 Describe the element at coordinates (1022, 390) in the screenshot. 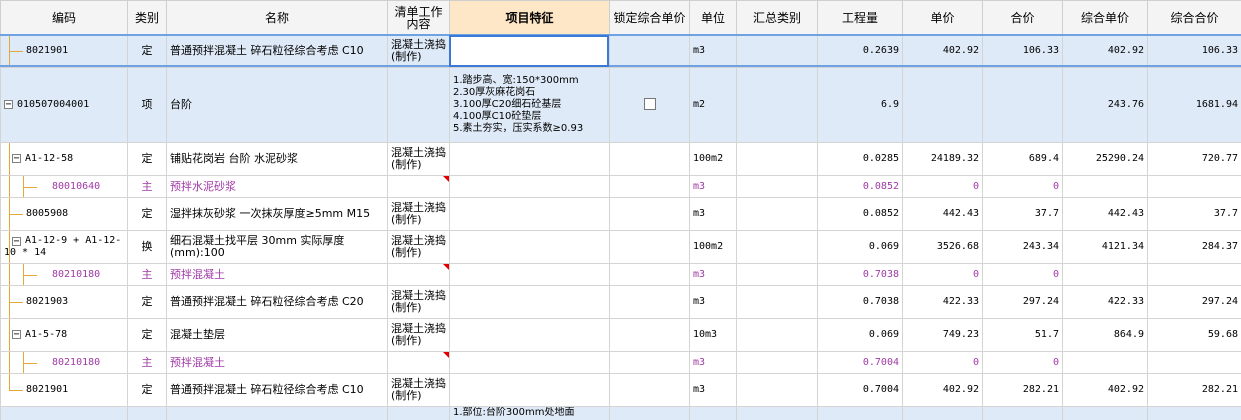

I see `total-cell: 282.21` at that location.